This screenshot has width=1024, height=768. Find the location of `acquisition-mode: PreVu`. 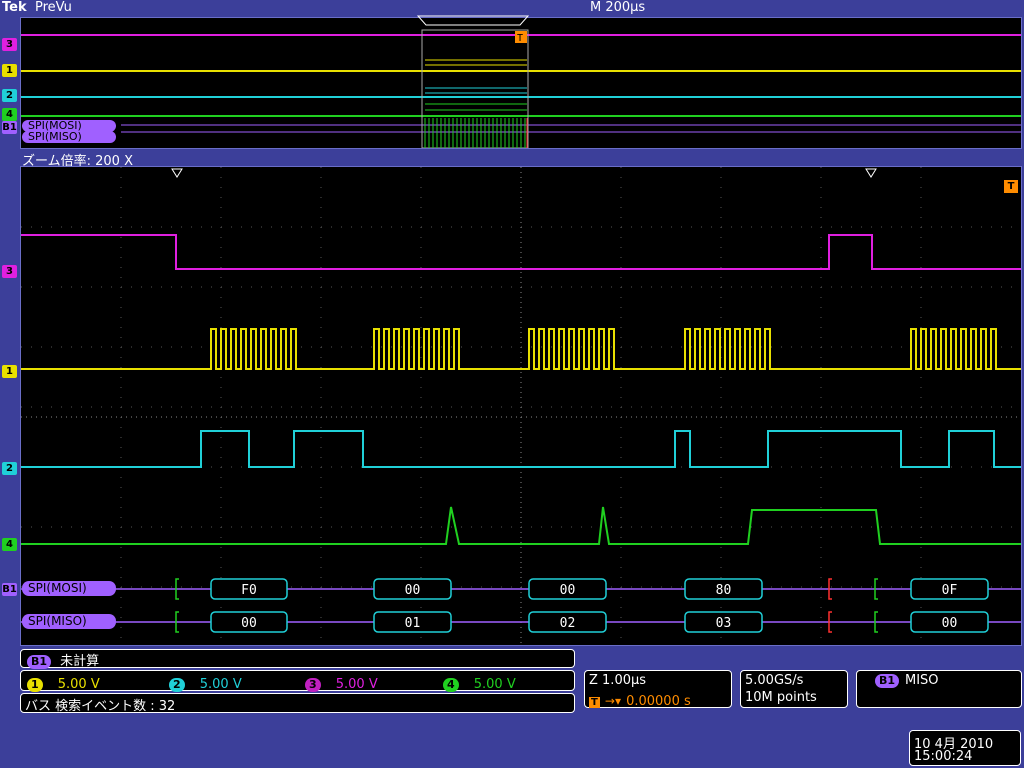

acquisition-mode: PreVu is located at coordinates (53, 7).